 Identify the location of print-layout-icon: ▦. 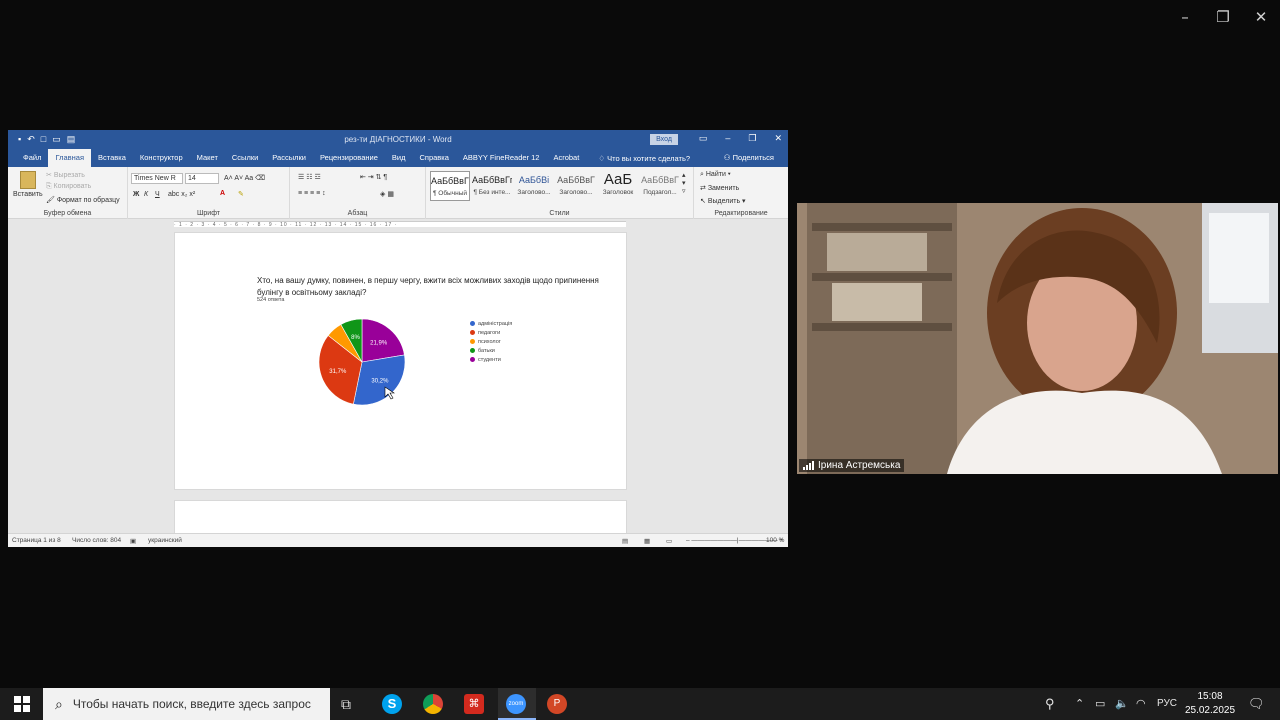
(647, 541).